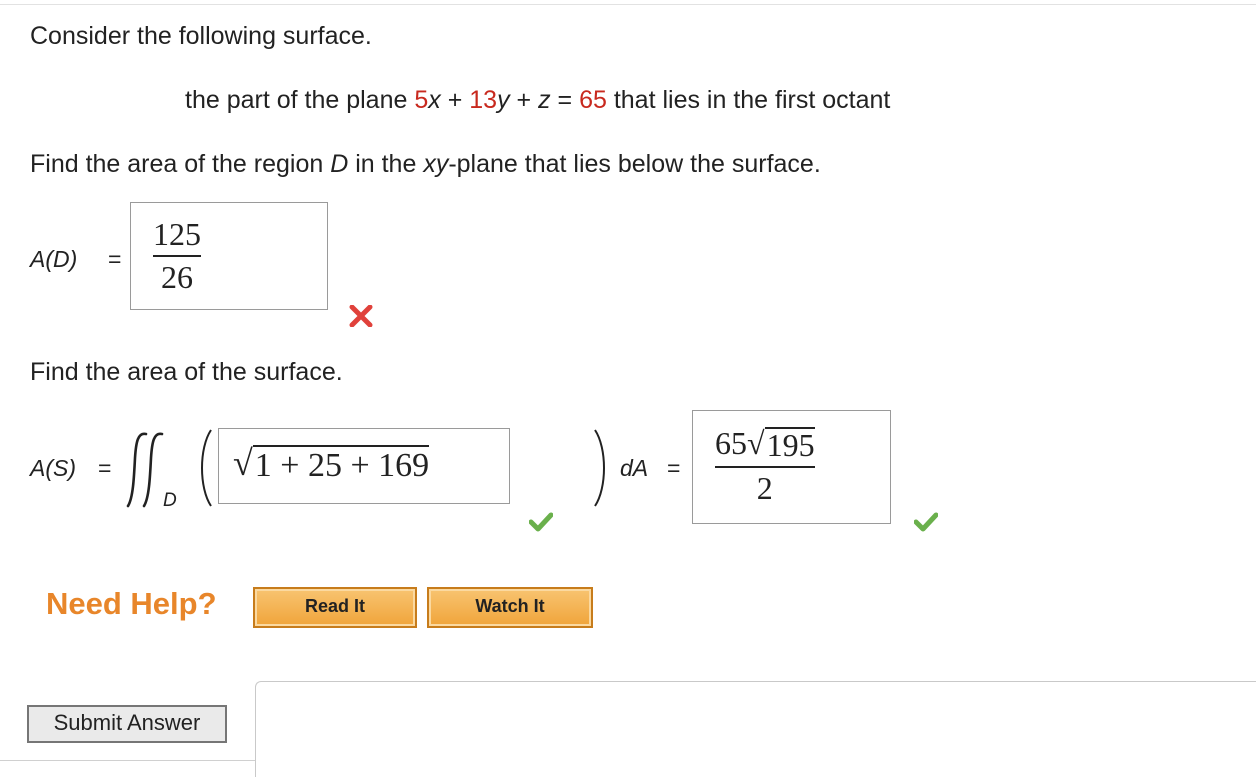 This screenshot has height=777, width=1256. What do you see at coordinates (731, 443) in the screenshot?
I see `numerator-coef: 65` at bounding box center [731, 443].